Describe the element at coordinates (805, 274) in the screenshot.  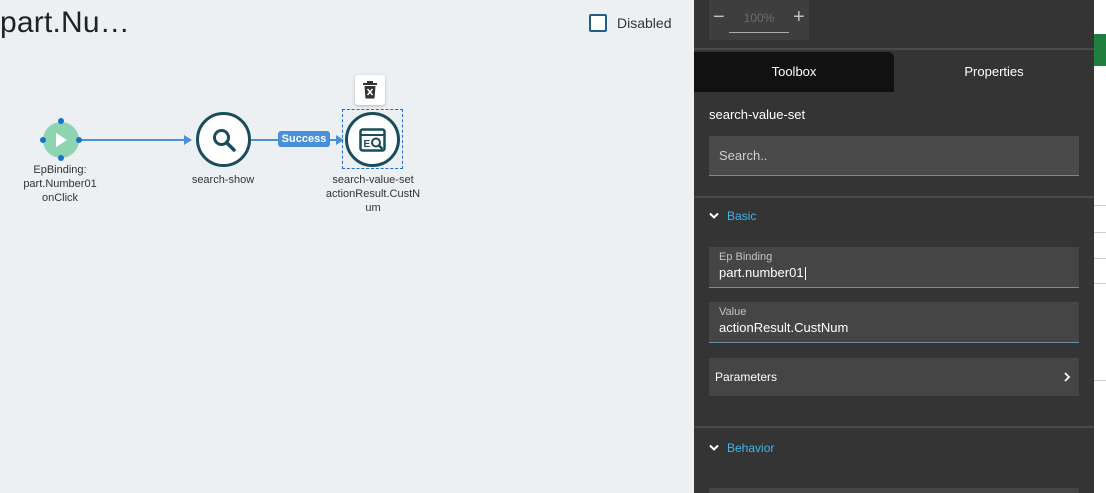
I see `text-cursor` at that location.